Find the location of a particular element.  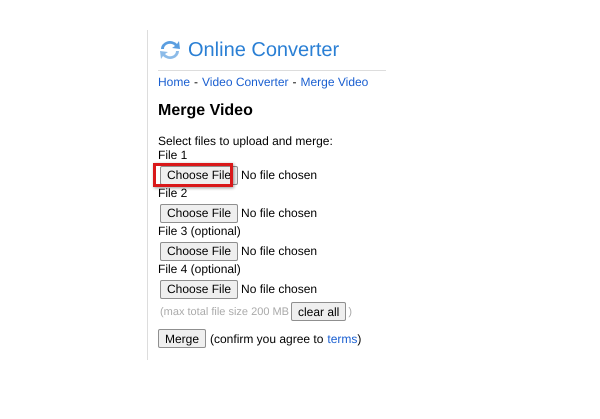

size-limit-note: (max total file size 200 MB is located at coordinates (224, 312).